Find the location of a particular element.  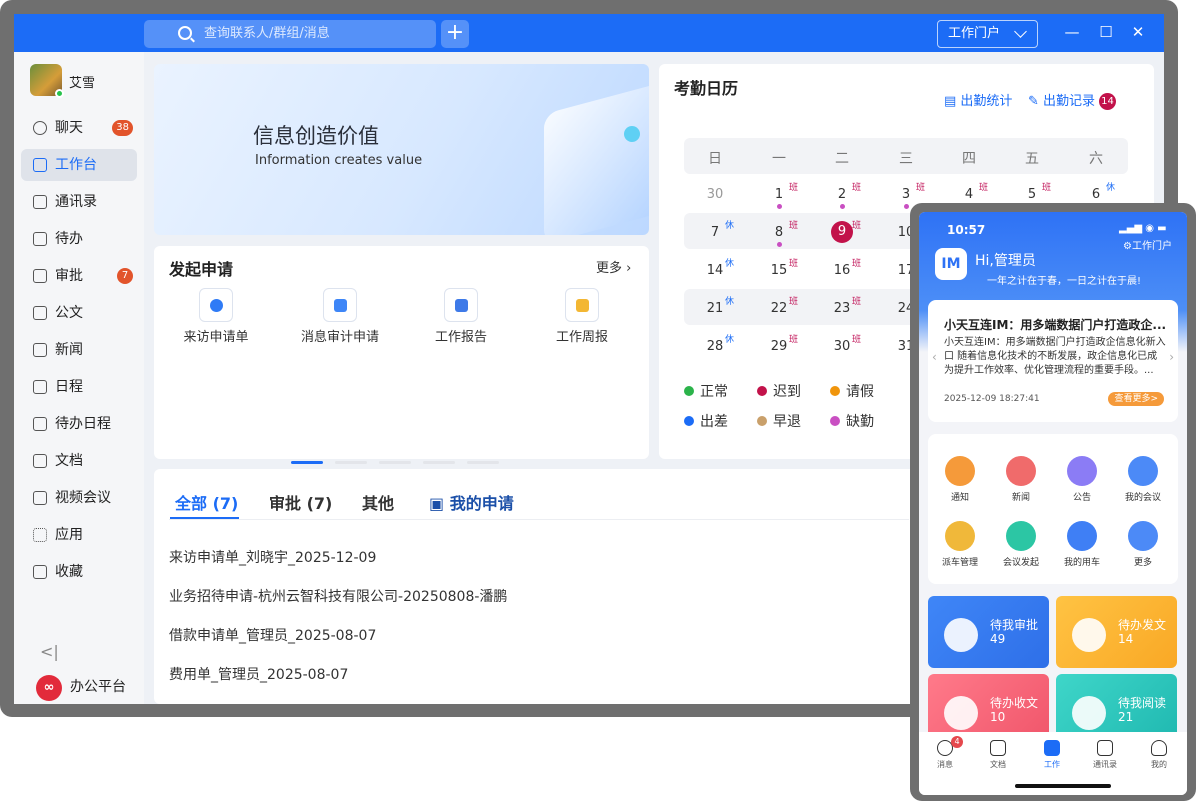

sidebar-item-label: 日程 is located at coordinates (69, 387).